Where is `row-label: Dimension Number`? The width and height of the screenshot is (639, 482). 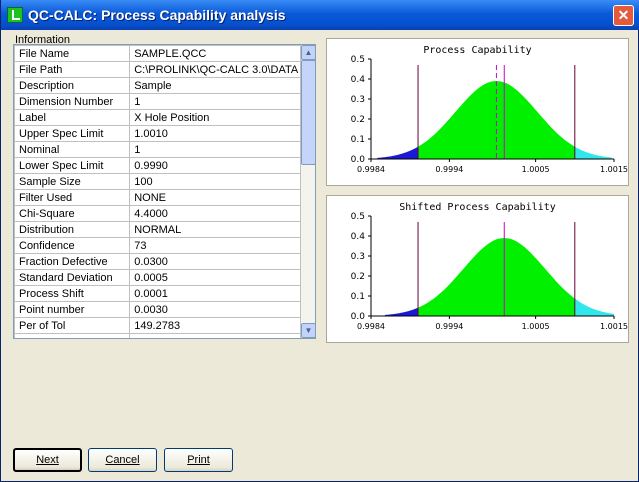 row-label: Dimension Number is located at coordinates (72, 101).